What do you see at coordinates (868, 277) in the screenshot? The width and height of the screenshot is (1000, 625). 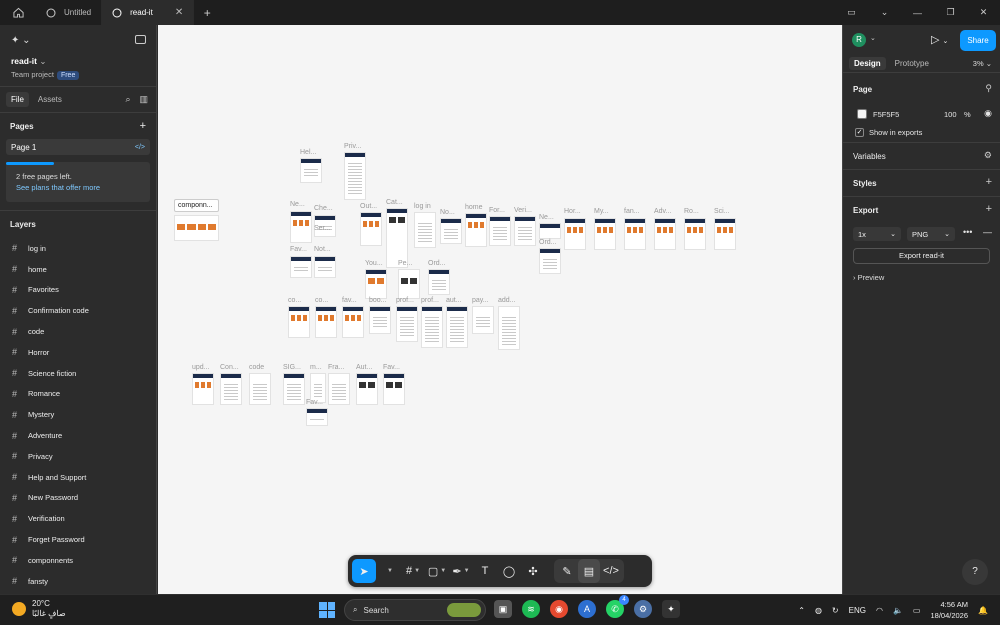 I see `preview-toggle: › Preview` at bounding box center [868, 277].